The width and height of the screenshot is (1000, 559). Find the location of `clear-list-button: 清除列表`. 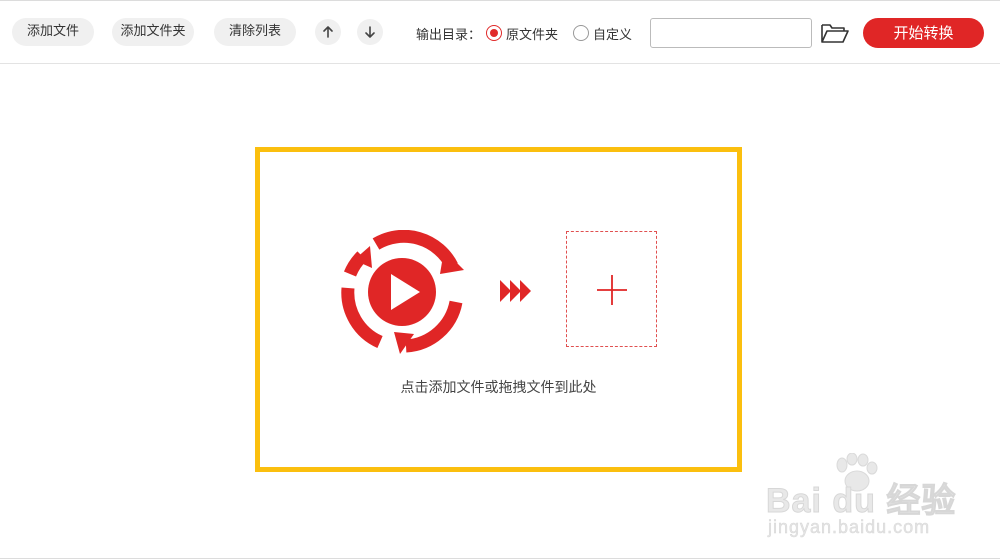

clear-list-button: 清除列表 is located at coordinates (255, 32).